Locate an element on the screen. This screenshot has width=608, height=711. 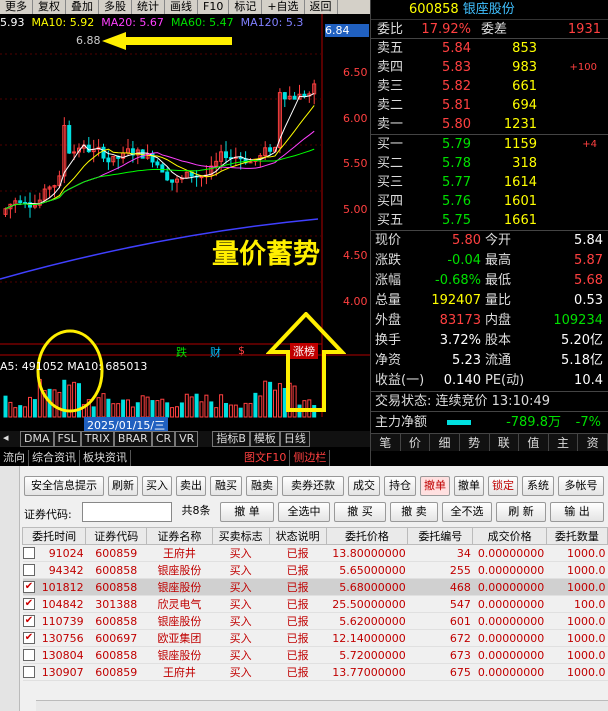
ask-level: 卖三 5.82 661 is located at coordinates (489, 86).